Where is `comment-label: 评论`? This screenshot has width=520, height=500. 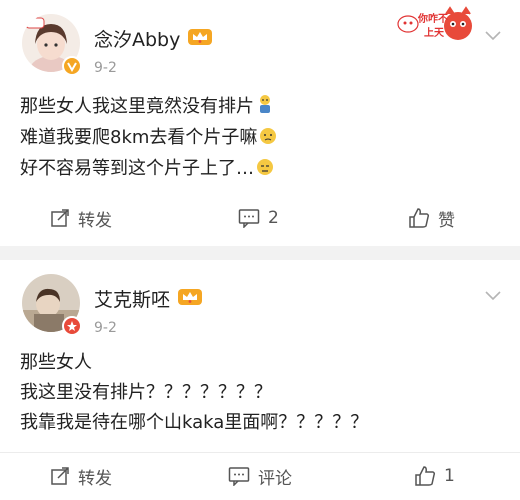 comment-label: 评论 is located at coordinates (275, 478).